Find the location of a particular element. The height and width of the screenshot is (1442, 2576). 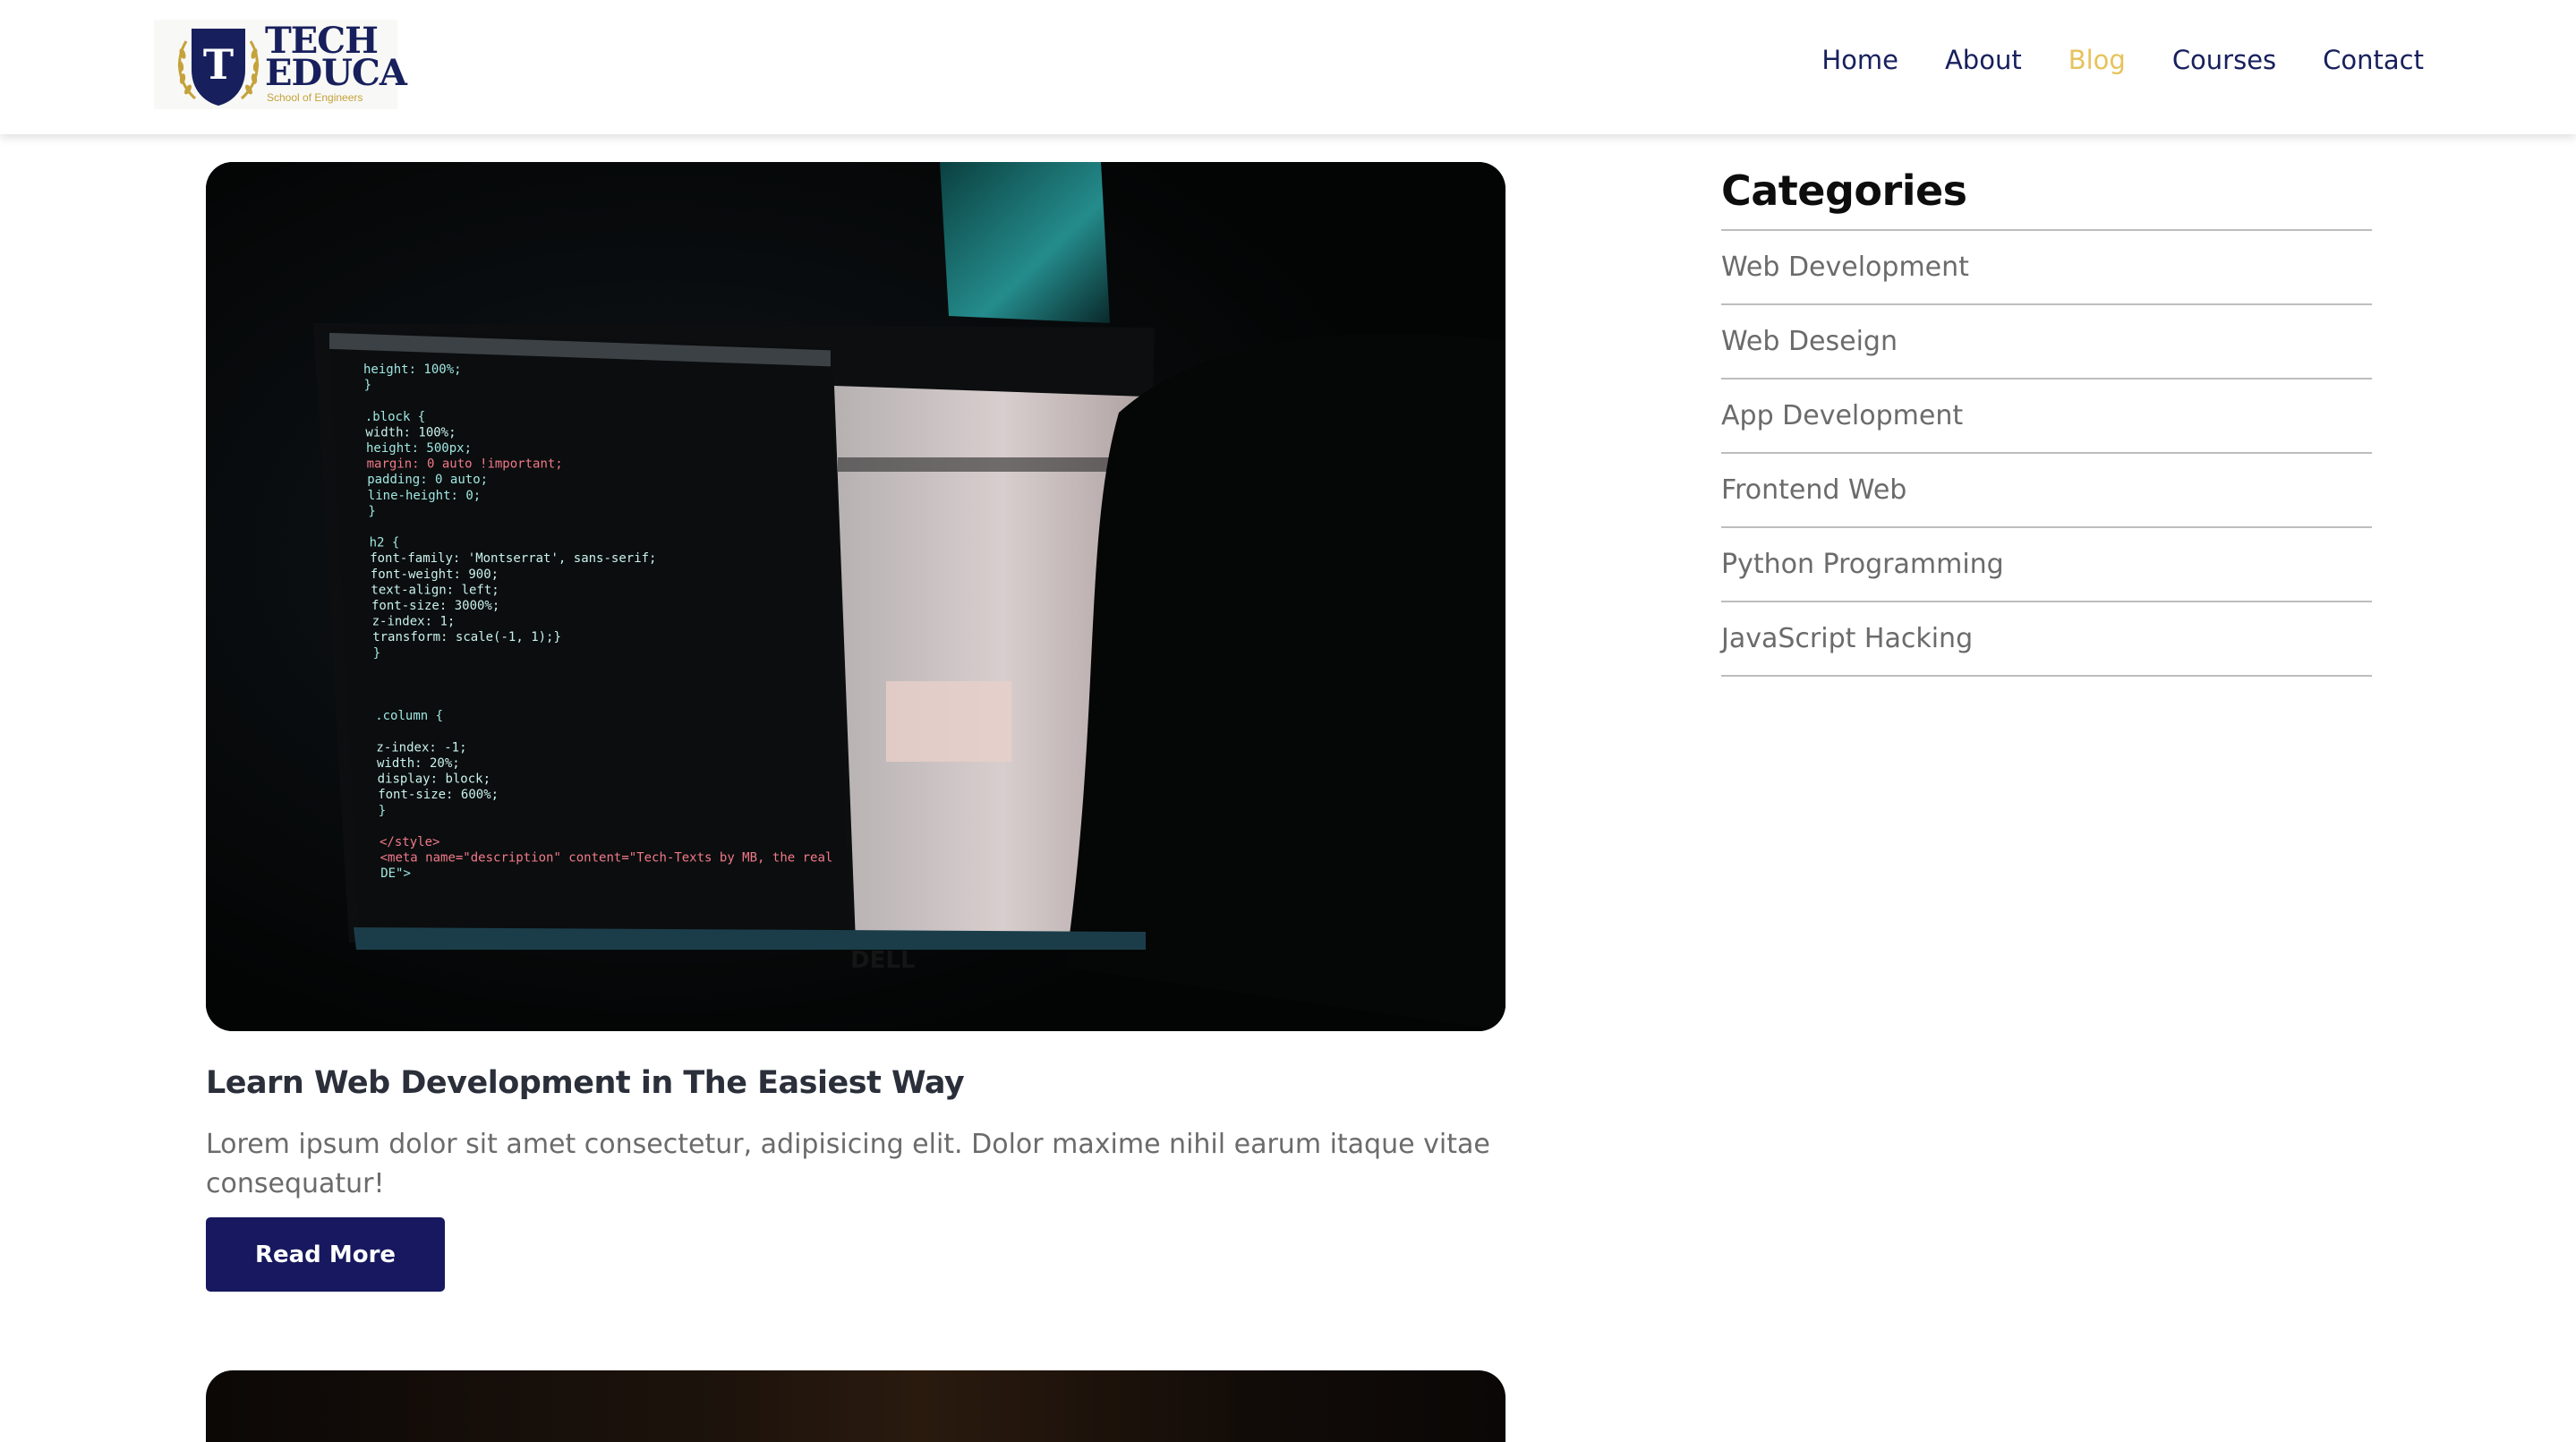

post-title: Learn Web Development in The Easiest Way is located at coordinates (585, 1083).